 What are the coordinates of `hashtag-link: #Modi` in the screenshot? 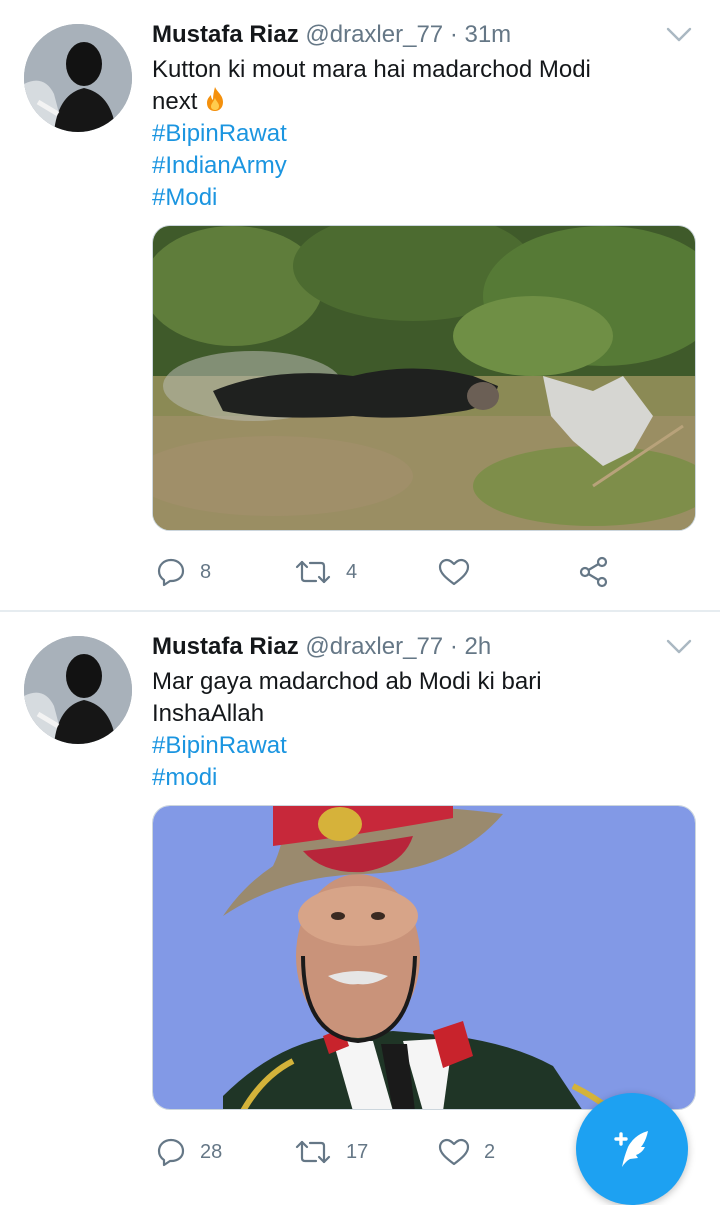 It's located at (422, 198).